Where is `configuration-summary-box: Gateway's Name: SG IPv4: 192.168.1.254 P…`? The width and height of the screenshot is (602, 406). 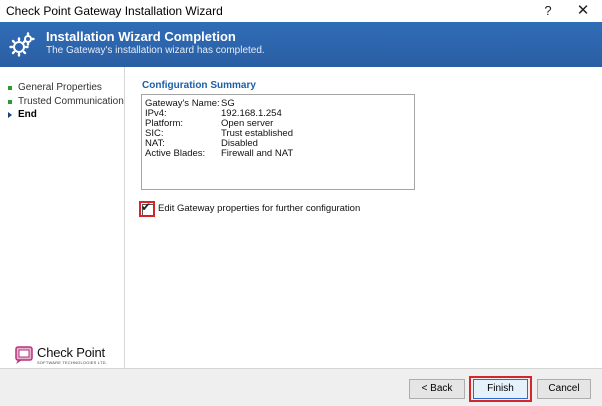 configuration-summary-box: Gateway's Name: SG IPv4: 192.168.1.254 P… is located at coordinates (278, 142).